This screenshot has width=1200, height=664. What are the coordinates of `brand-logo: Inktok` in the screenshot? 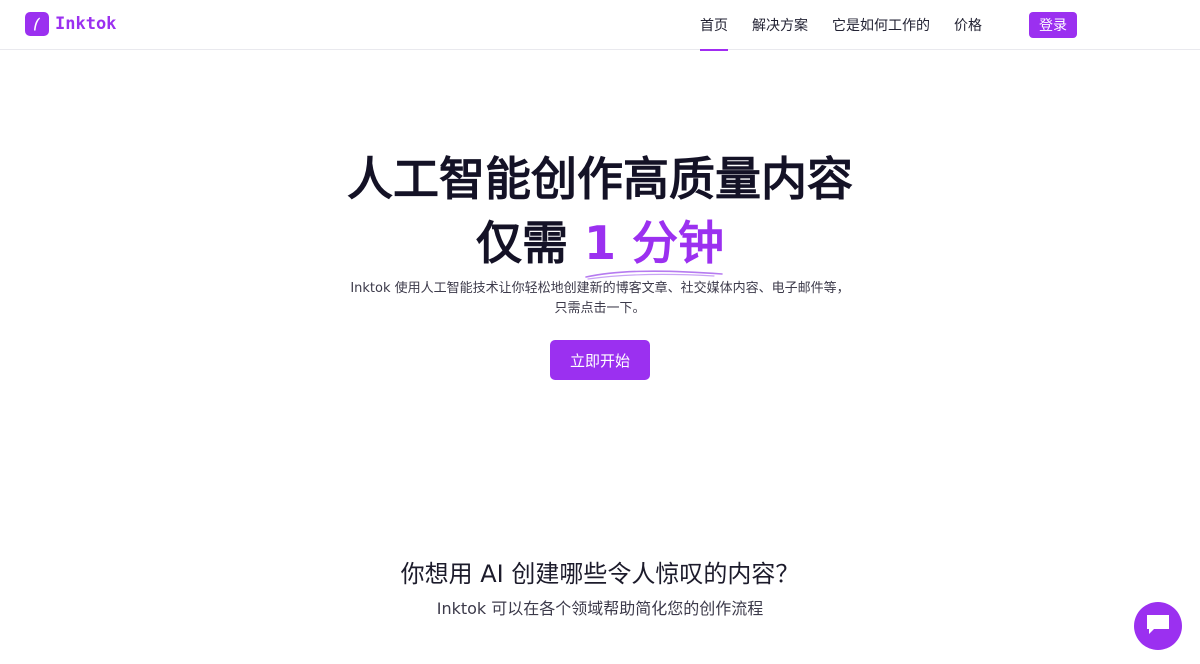 It's located at (70, 24).